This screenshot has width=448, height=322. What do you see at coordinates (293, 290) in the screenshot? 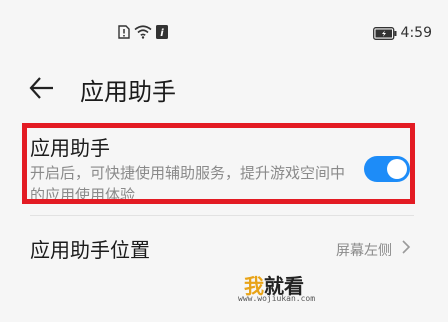
I see `watermark: 我就看 www.wojiukan.com` at bounding box center [293, 290].